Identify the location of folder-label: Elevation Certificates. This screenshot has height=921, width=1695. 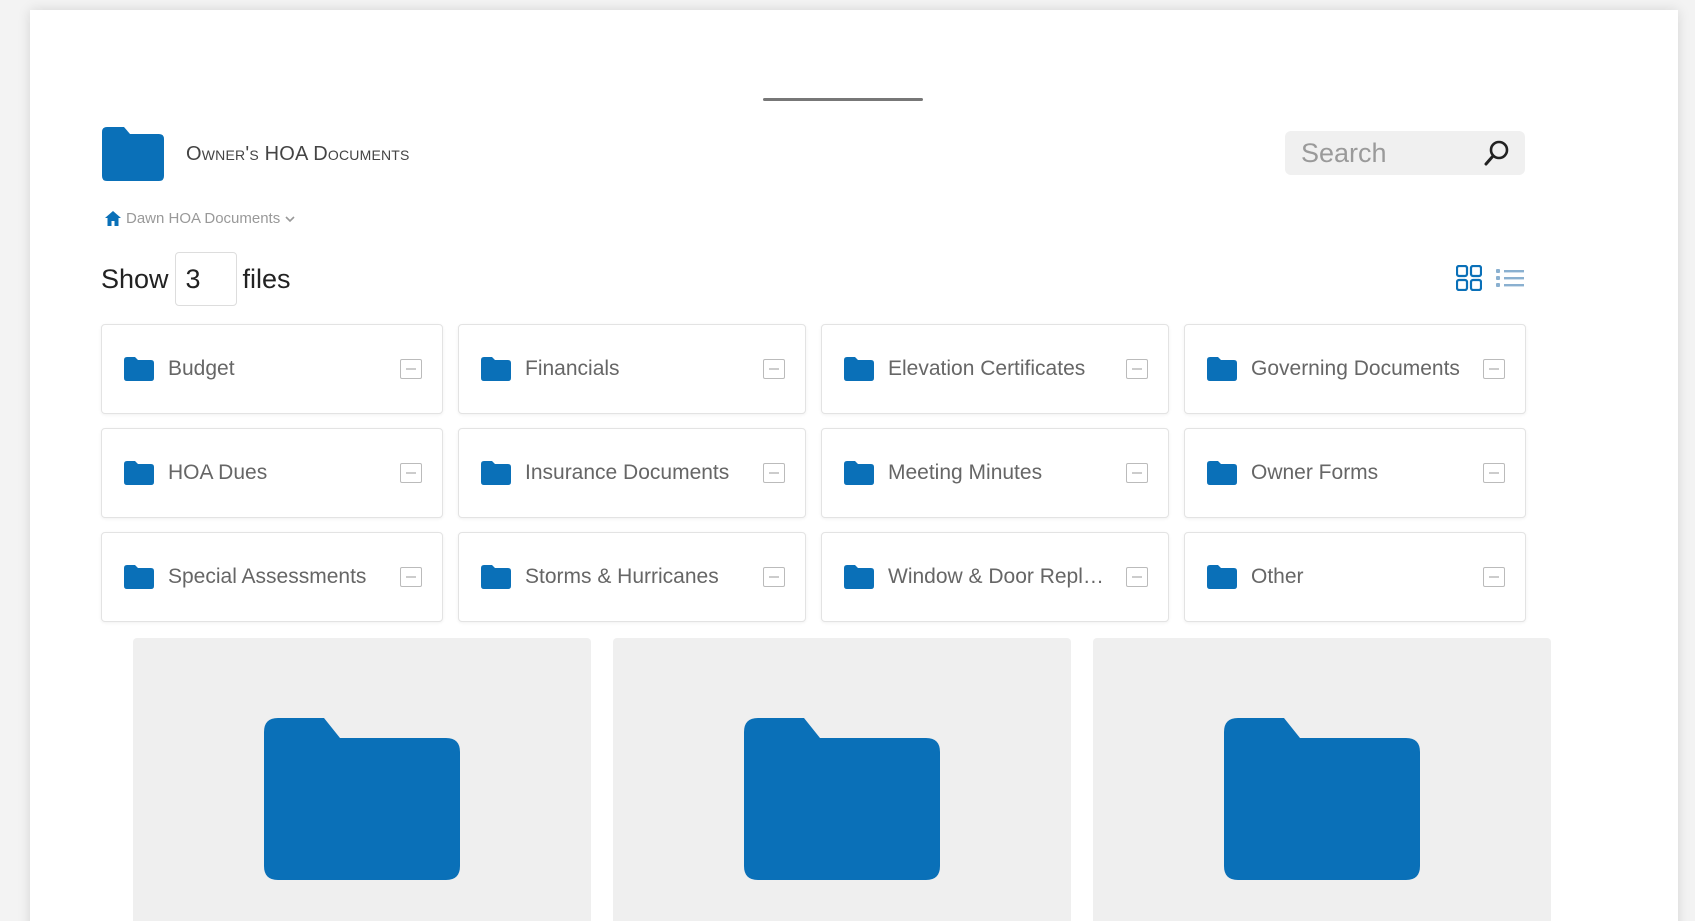
(987, 368).